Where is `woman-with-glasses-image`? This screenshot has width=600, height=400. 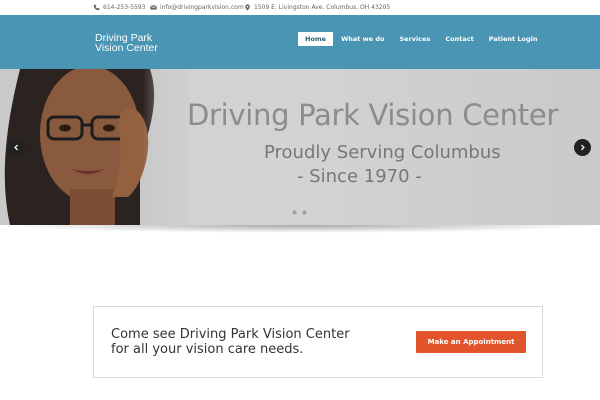
woman-with-glasses-image is located at coordinates (95, 147).